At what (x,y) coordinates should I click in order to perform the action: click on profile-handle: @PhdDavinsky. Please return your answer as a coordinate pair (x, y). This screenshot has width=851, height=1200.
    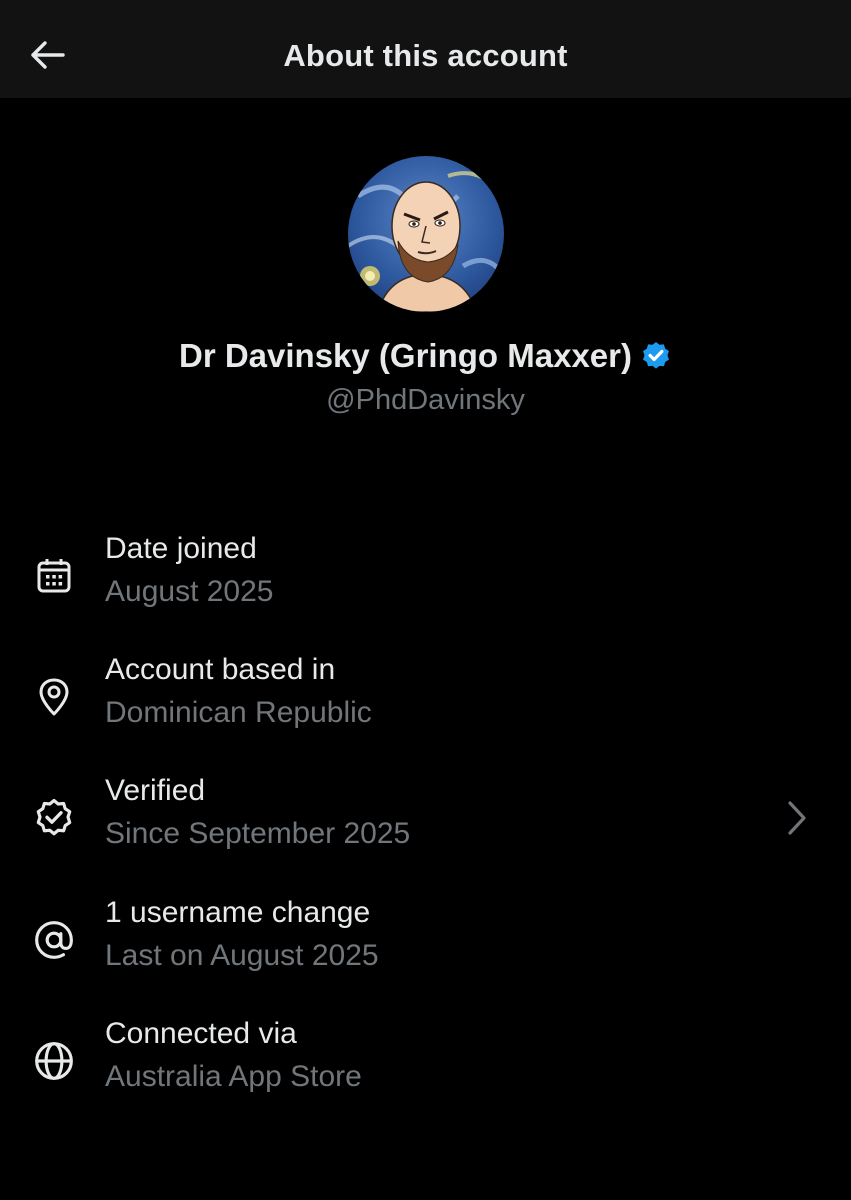
    Looking at the image, I should click on (425, 400).